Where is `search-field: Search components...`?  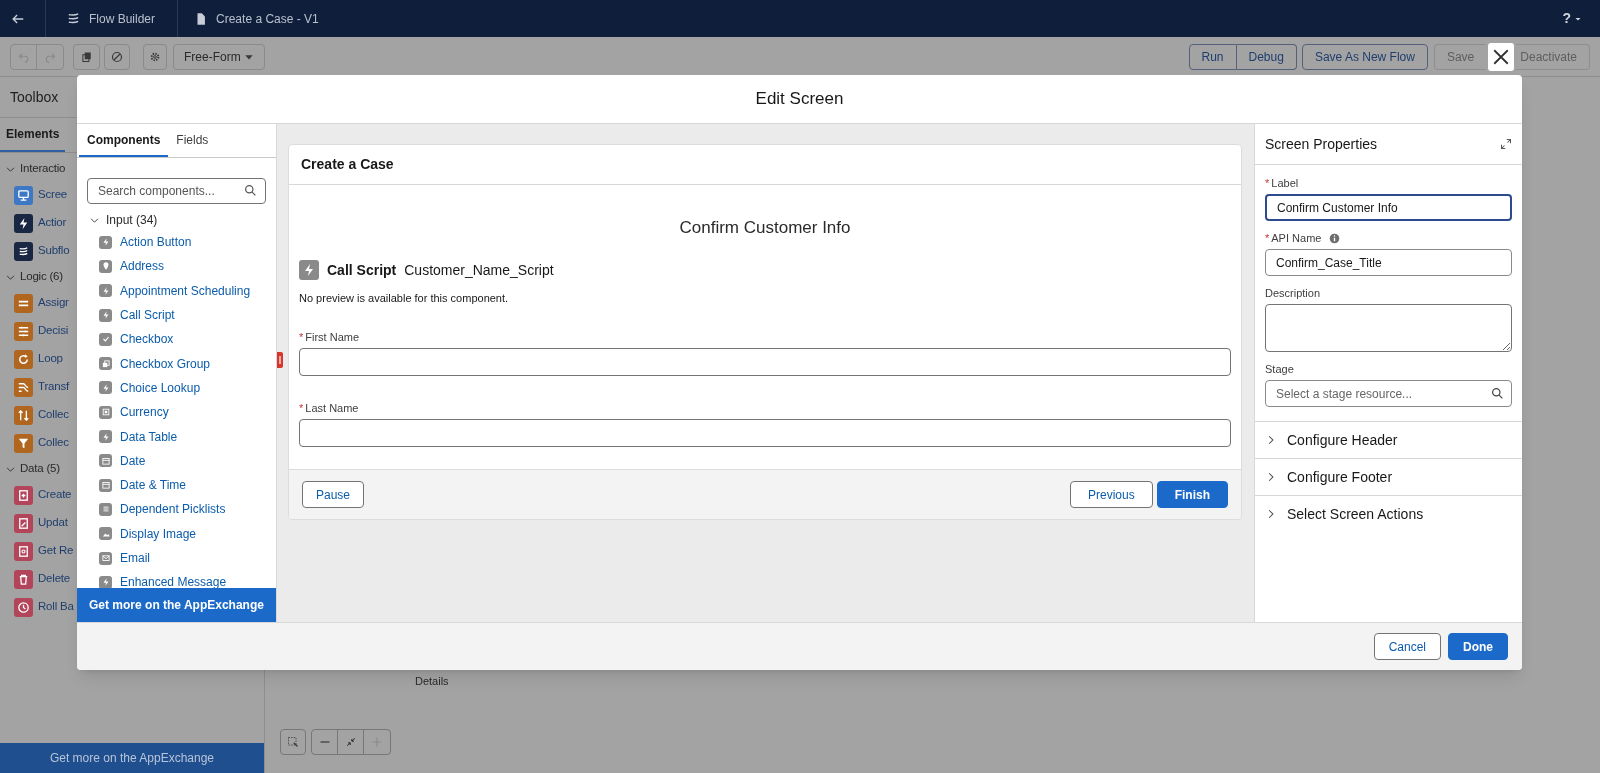 search-field: Search components... is located at coordinates (176, 191).